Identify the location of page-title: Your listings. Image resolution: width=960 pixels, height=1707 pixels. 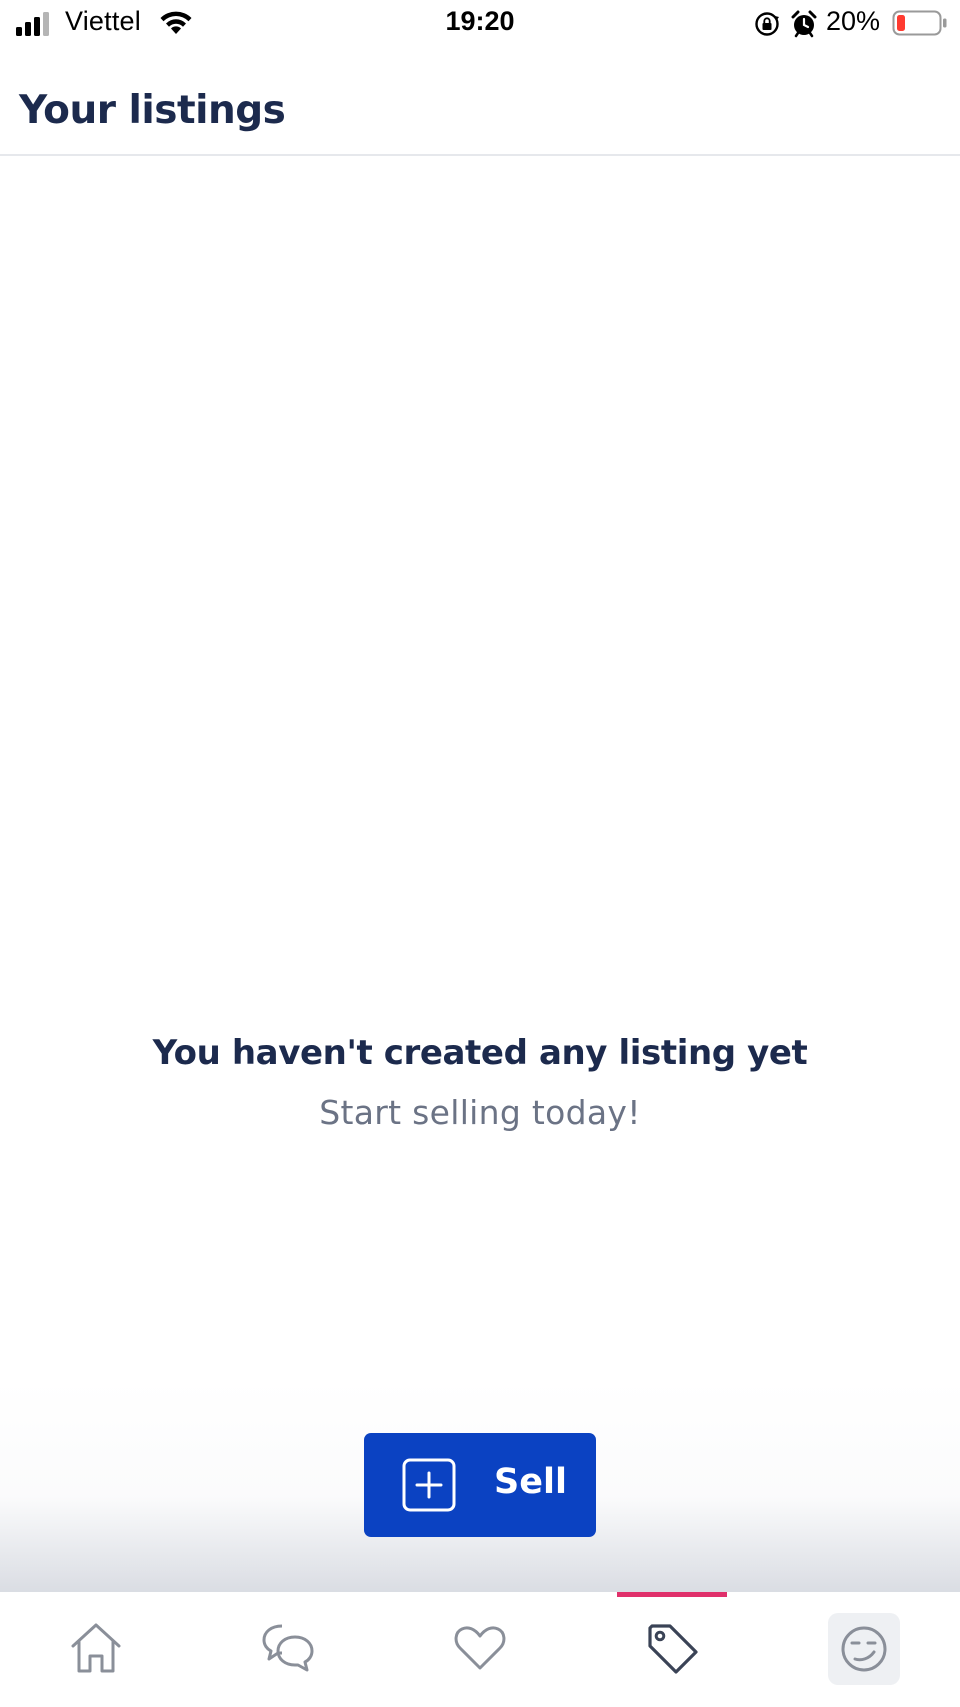
(152, 110).